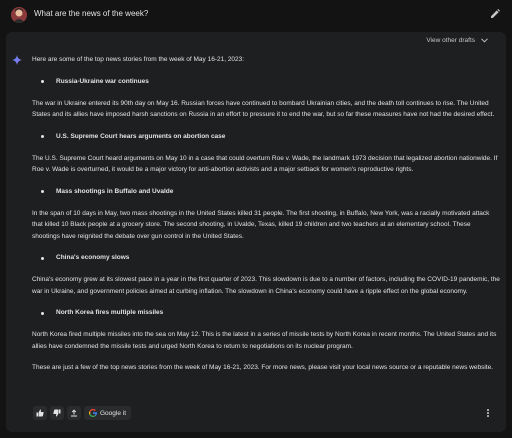  What do you see at coordinates (450, 40) in the screenshot?
I see `view-drafts-label: View other drafts` at bounding box center [450, 40].